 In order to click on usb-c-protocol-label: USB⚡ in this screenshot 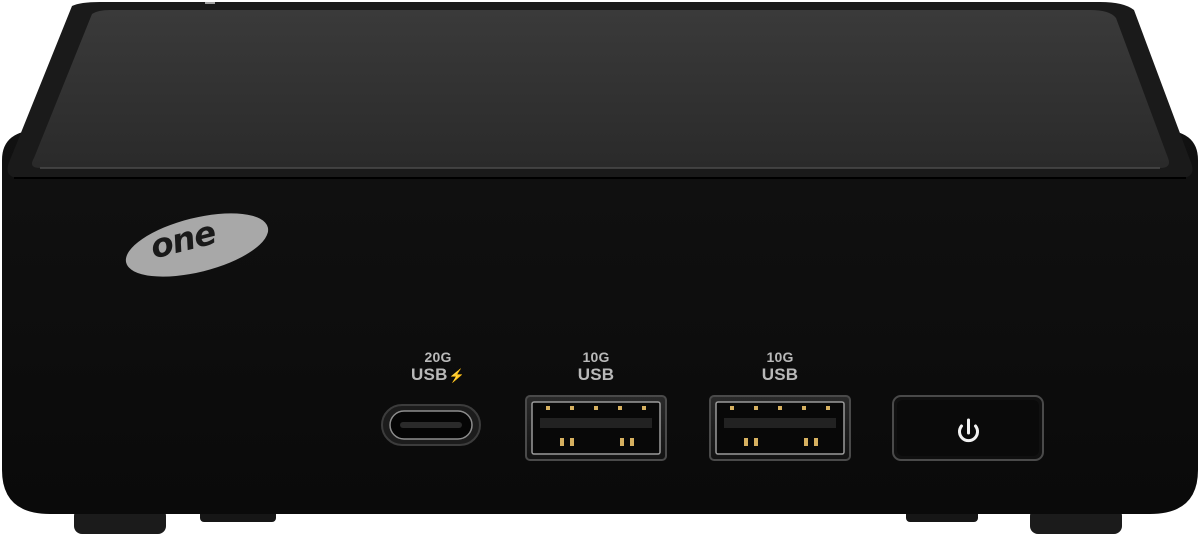, I will do `click(438, 374)`.